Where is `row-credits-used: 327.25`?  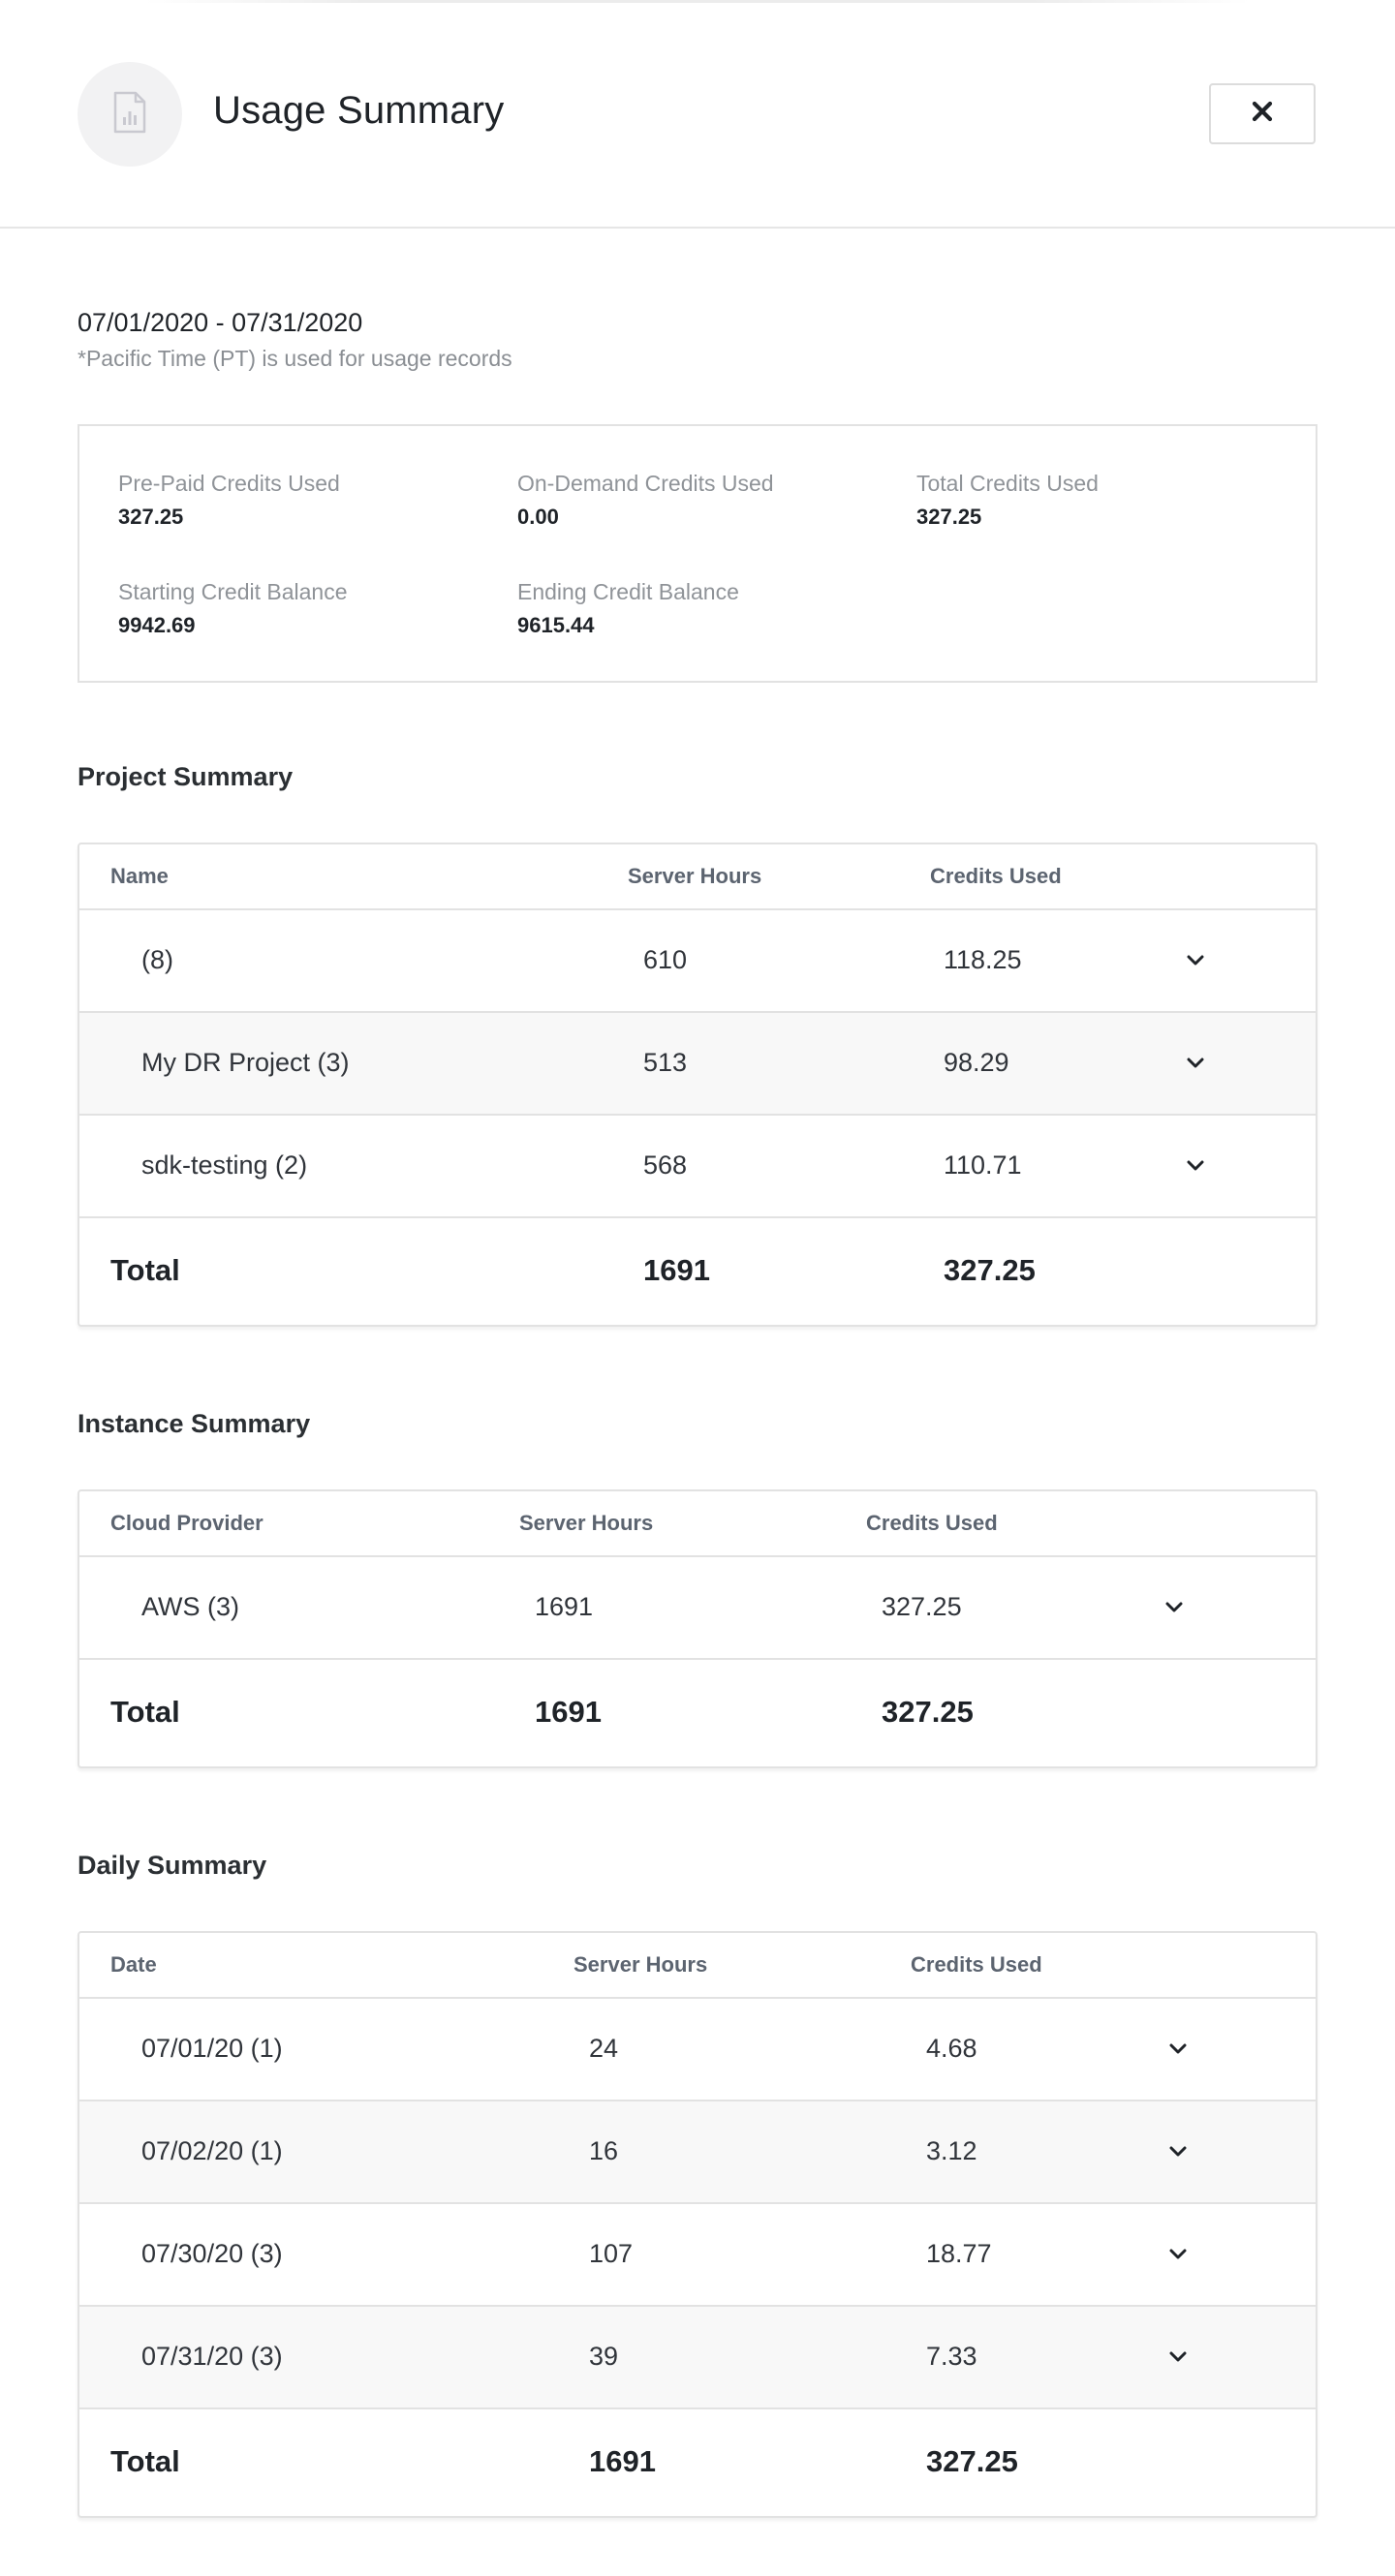
row-credits-used: 327.25 is located at coordinates (922, 1606).